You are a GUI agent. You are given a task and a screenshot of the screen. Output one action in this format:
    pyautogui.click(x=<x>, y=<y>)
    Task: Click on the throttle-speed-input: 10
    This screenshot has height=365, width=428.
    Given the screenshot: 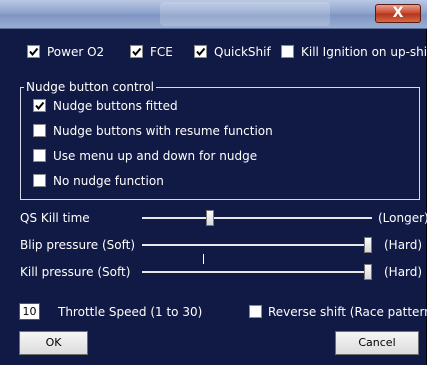 What is the action you would take?
    pyautogui.click(x=29, y=311)
    